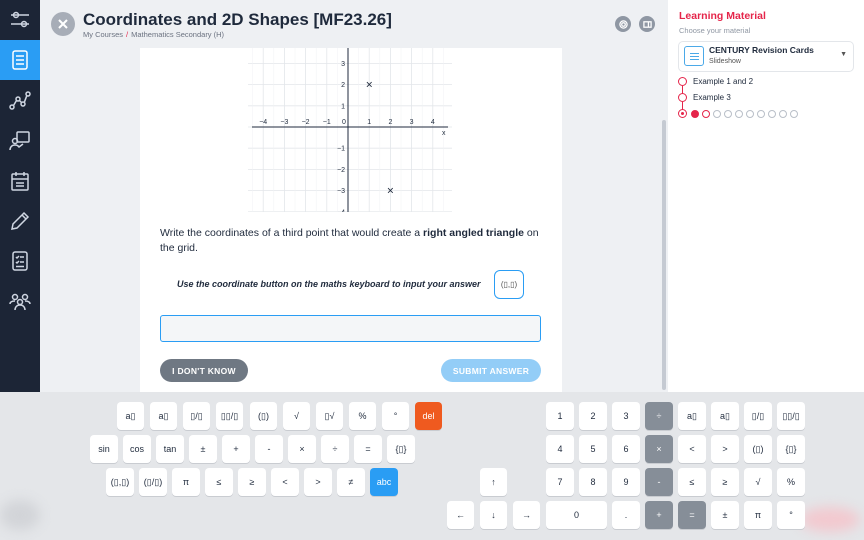 Image resolution: width=864 pixels, height=540 pixels. What do you see at coordinates (473, 233) in the screenshot?
I see `question-bold-term: right angled triangle` at bounding box center [473, 233].